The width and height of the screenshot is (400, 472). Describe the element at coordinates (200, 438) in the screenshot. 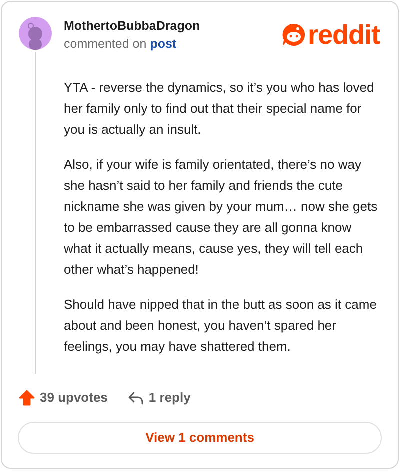

I see `view-comments-button: View 1 comments` at that location.